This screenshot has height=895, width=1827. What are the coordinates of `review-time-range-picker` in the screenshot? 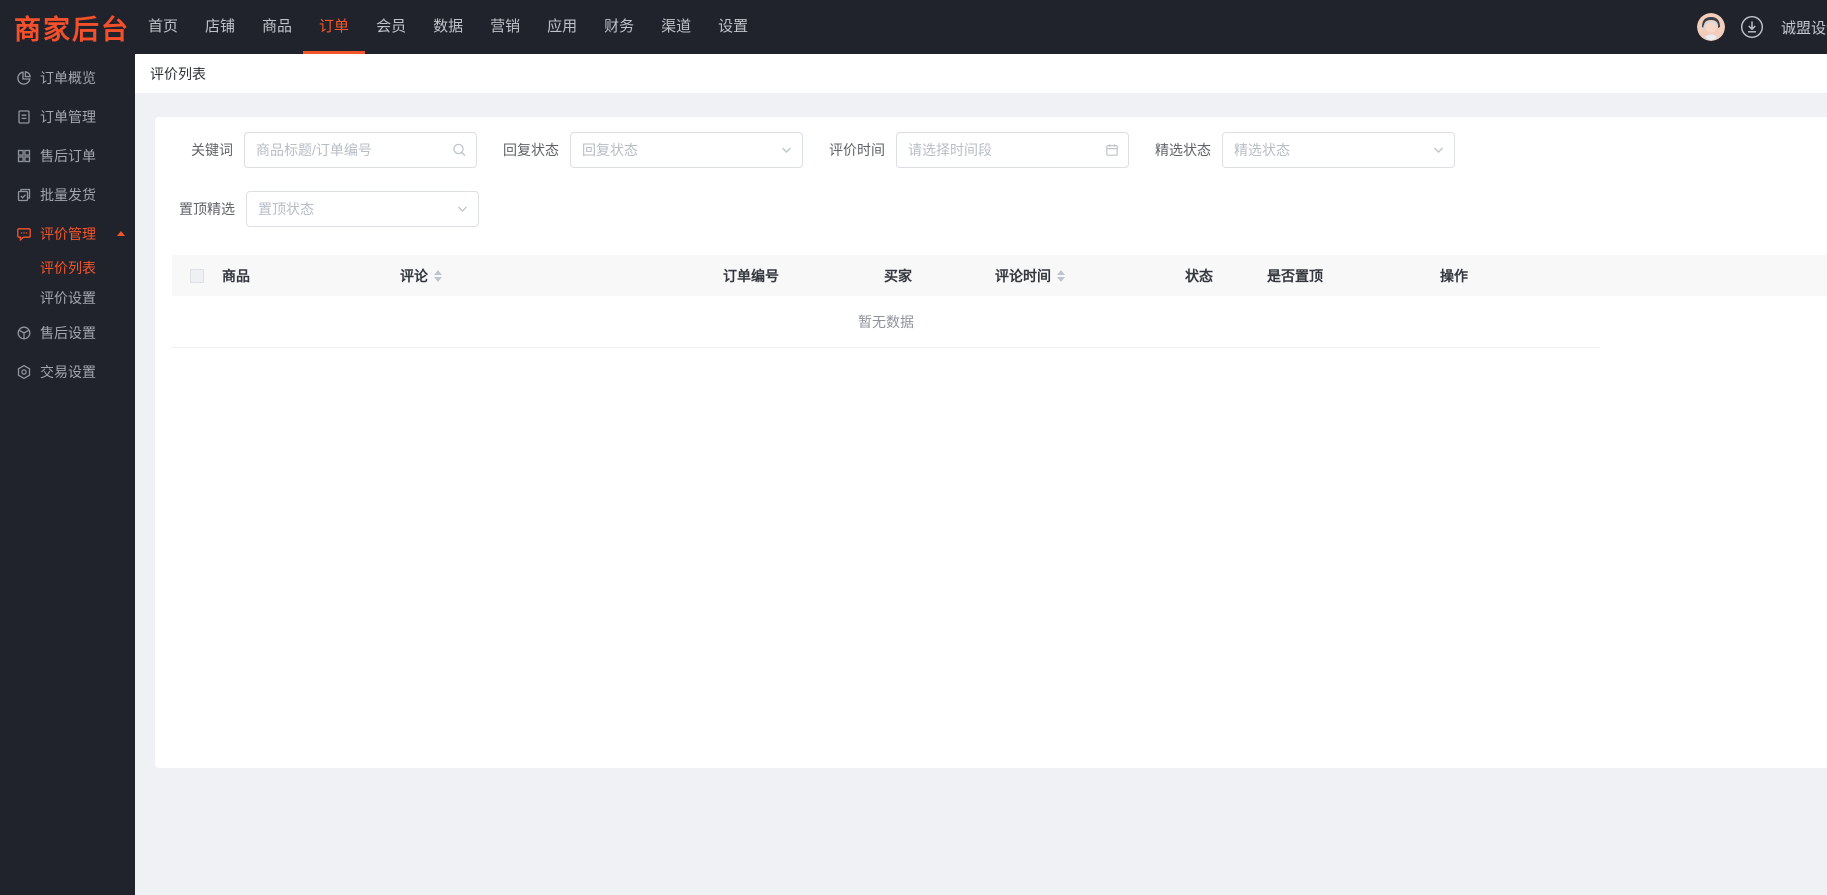 It's located at (1012, 150).